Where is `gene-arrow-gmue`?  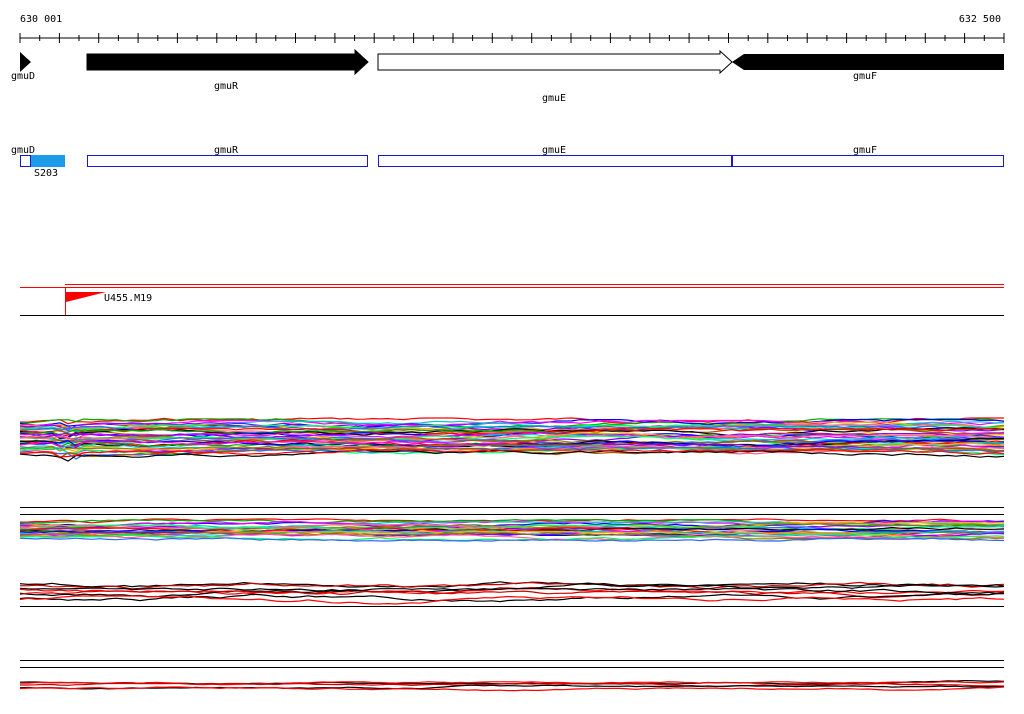 gene-arrow-gmue is located at coordinates (555, 62).